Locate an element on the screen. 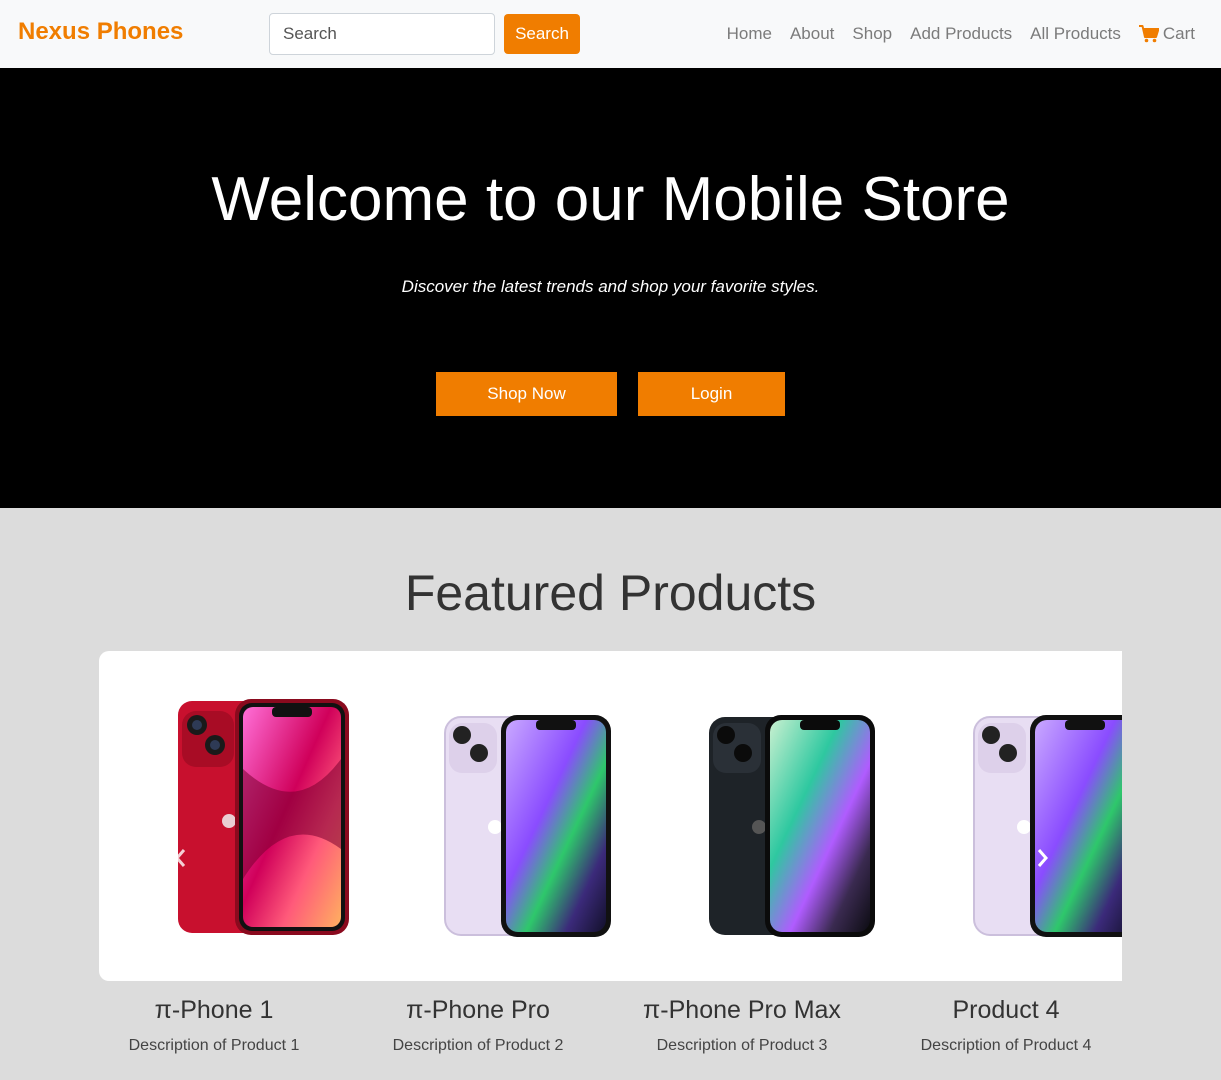  cart-label: Cart is located at coordinates (1178, 33).